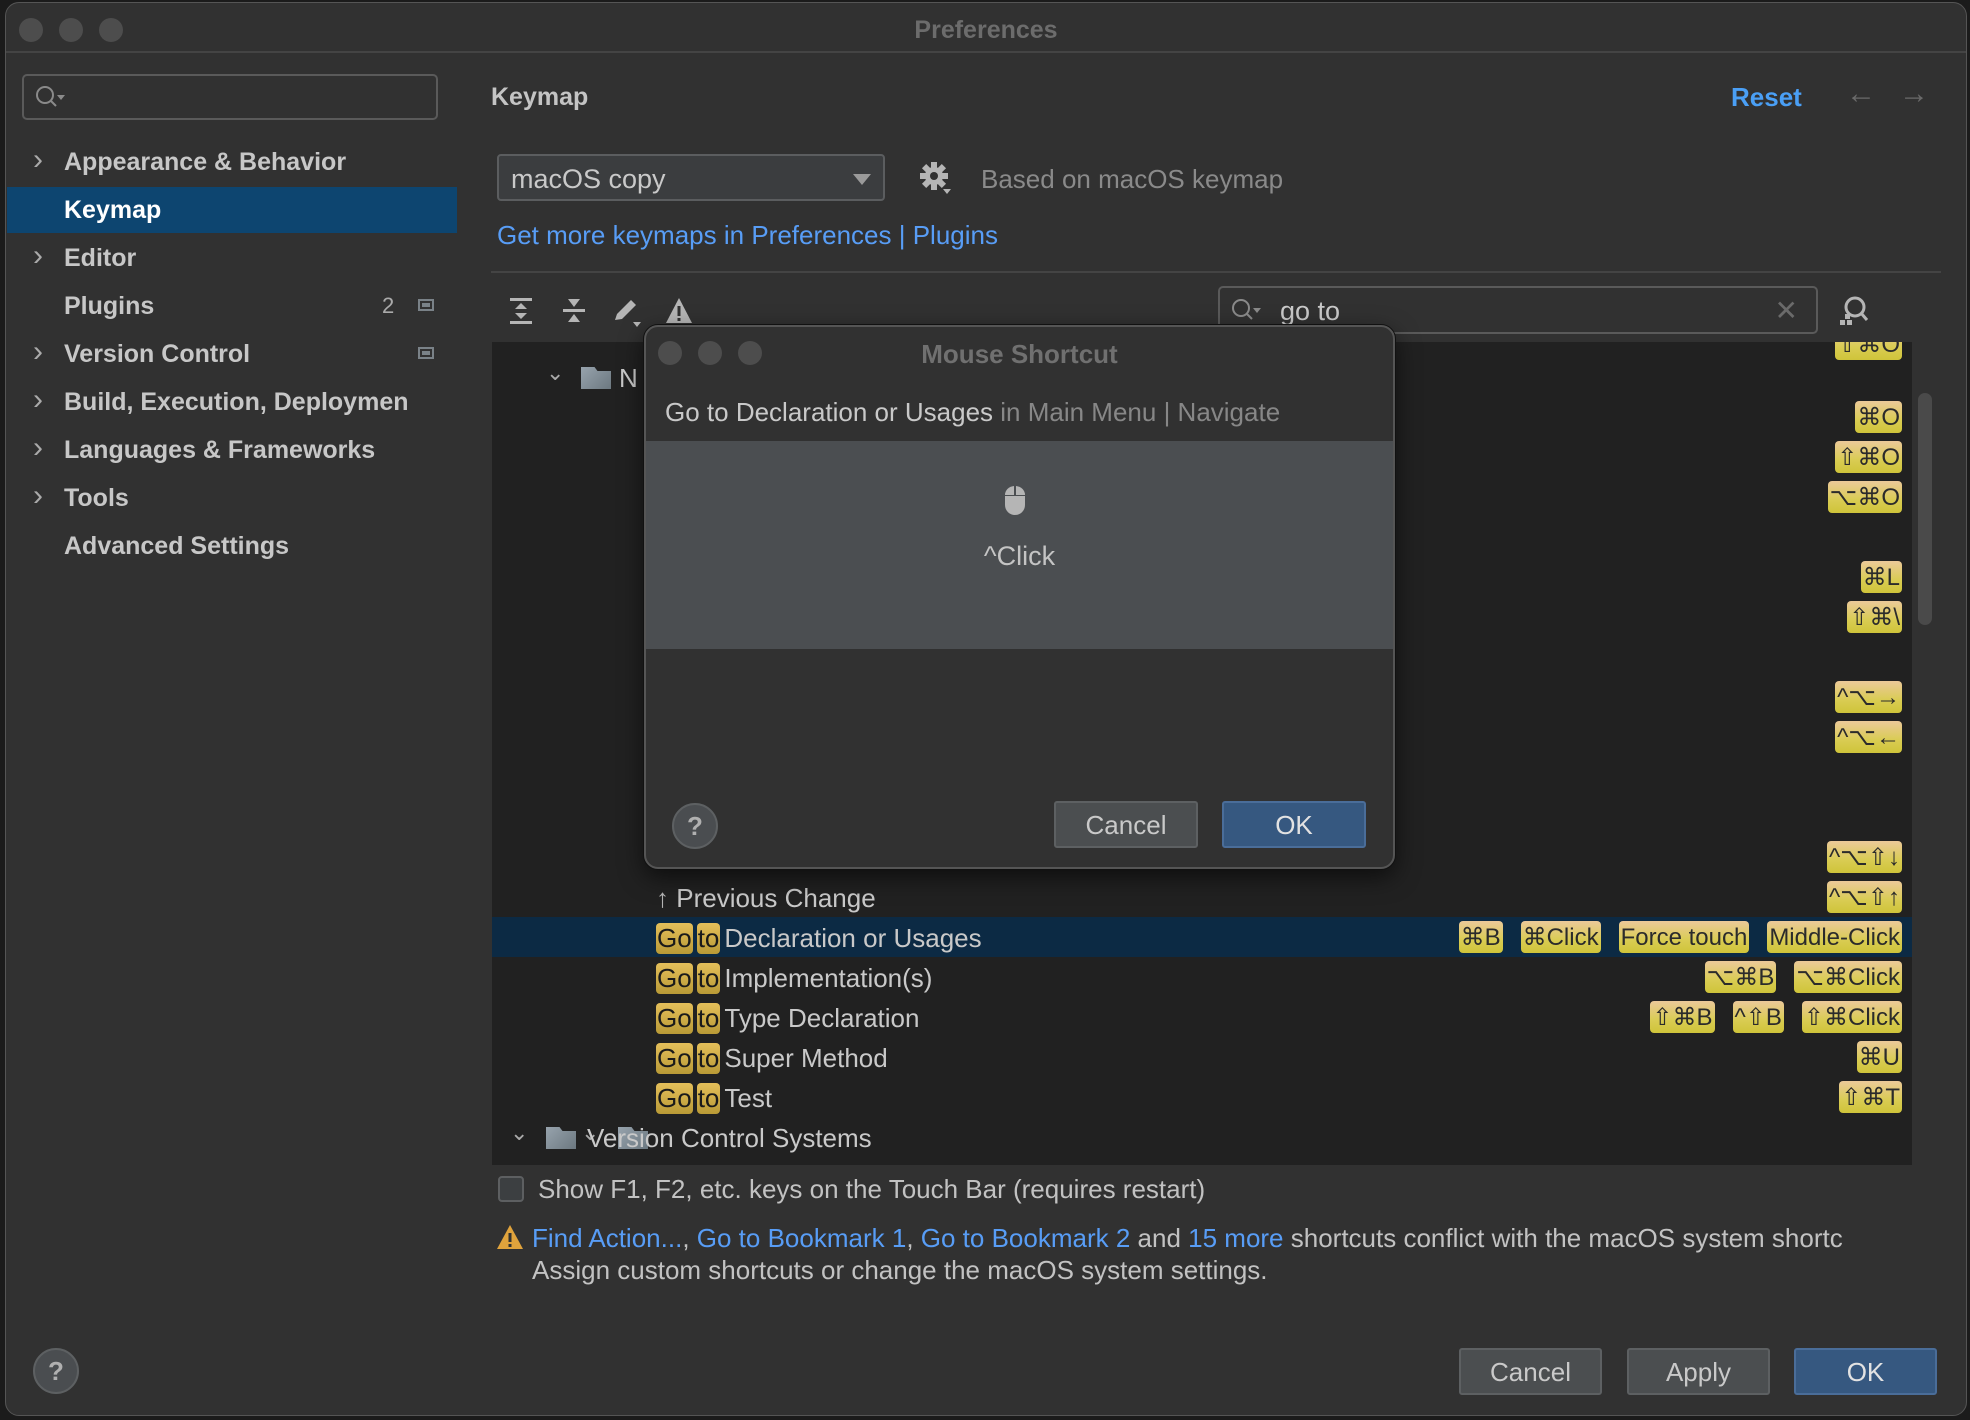 The width and height of the screenshot is (1970, 1420). I want to click on shortcut-badge: ^⇧B, so click(1758, 1017).